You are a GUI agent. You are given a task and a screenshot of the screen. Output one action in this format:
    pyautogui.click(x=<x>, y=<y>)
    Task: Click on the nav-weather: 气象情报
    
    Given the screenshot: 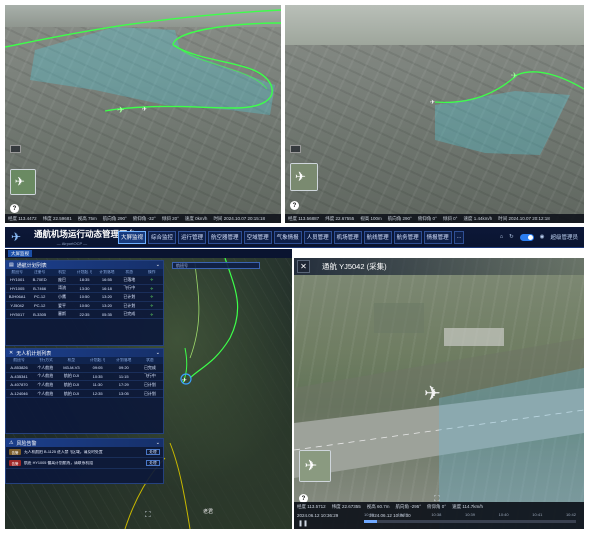 What is the action you would take?
    pyautogui.click(x=287, y=237)
    